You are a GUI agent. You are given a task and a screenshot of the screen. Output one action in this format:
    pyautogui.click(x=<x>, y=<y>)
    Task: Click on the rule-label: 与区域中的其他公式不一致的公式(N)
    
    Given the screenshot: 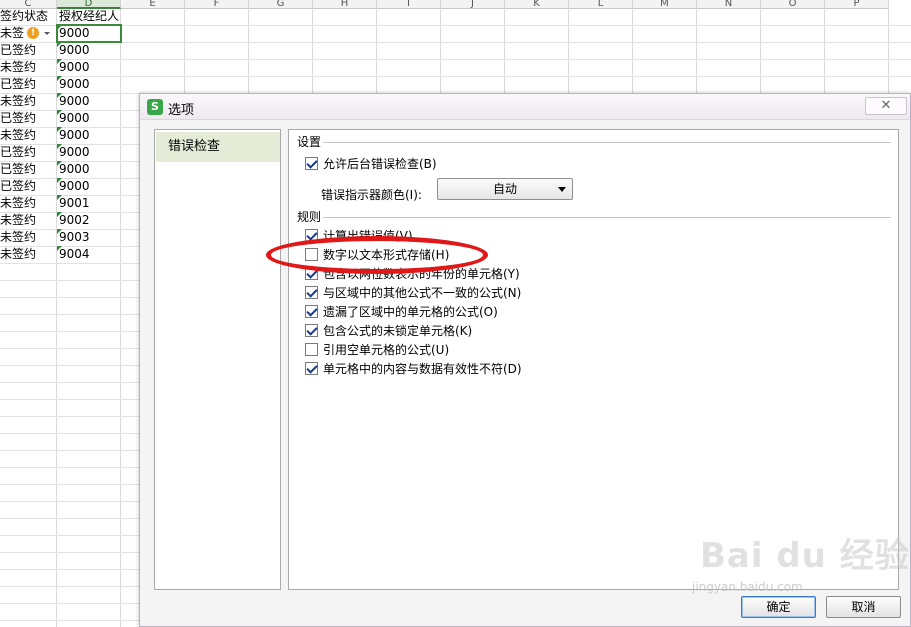 What is the action you would take?
    pyautogui.click(x=422, y=293)
    